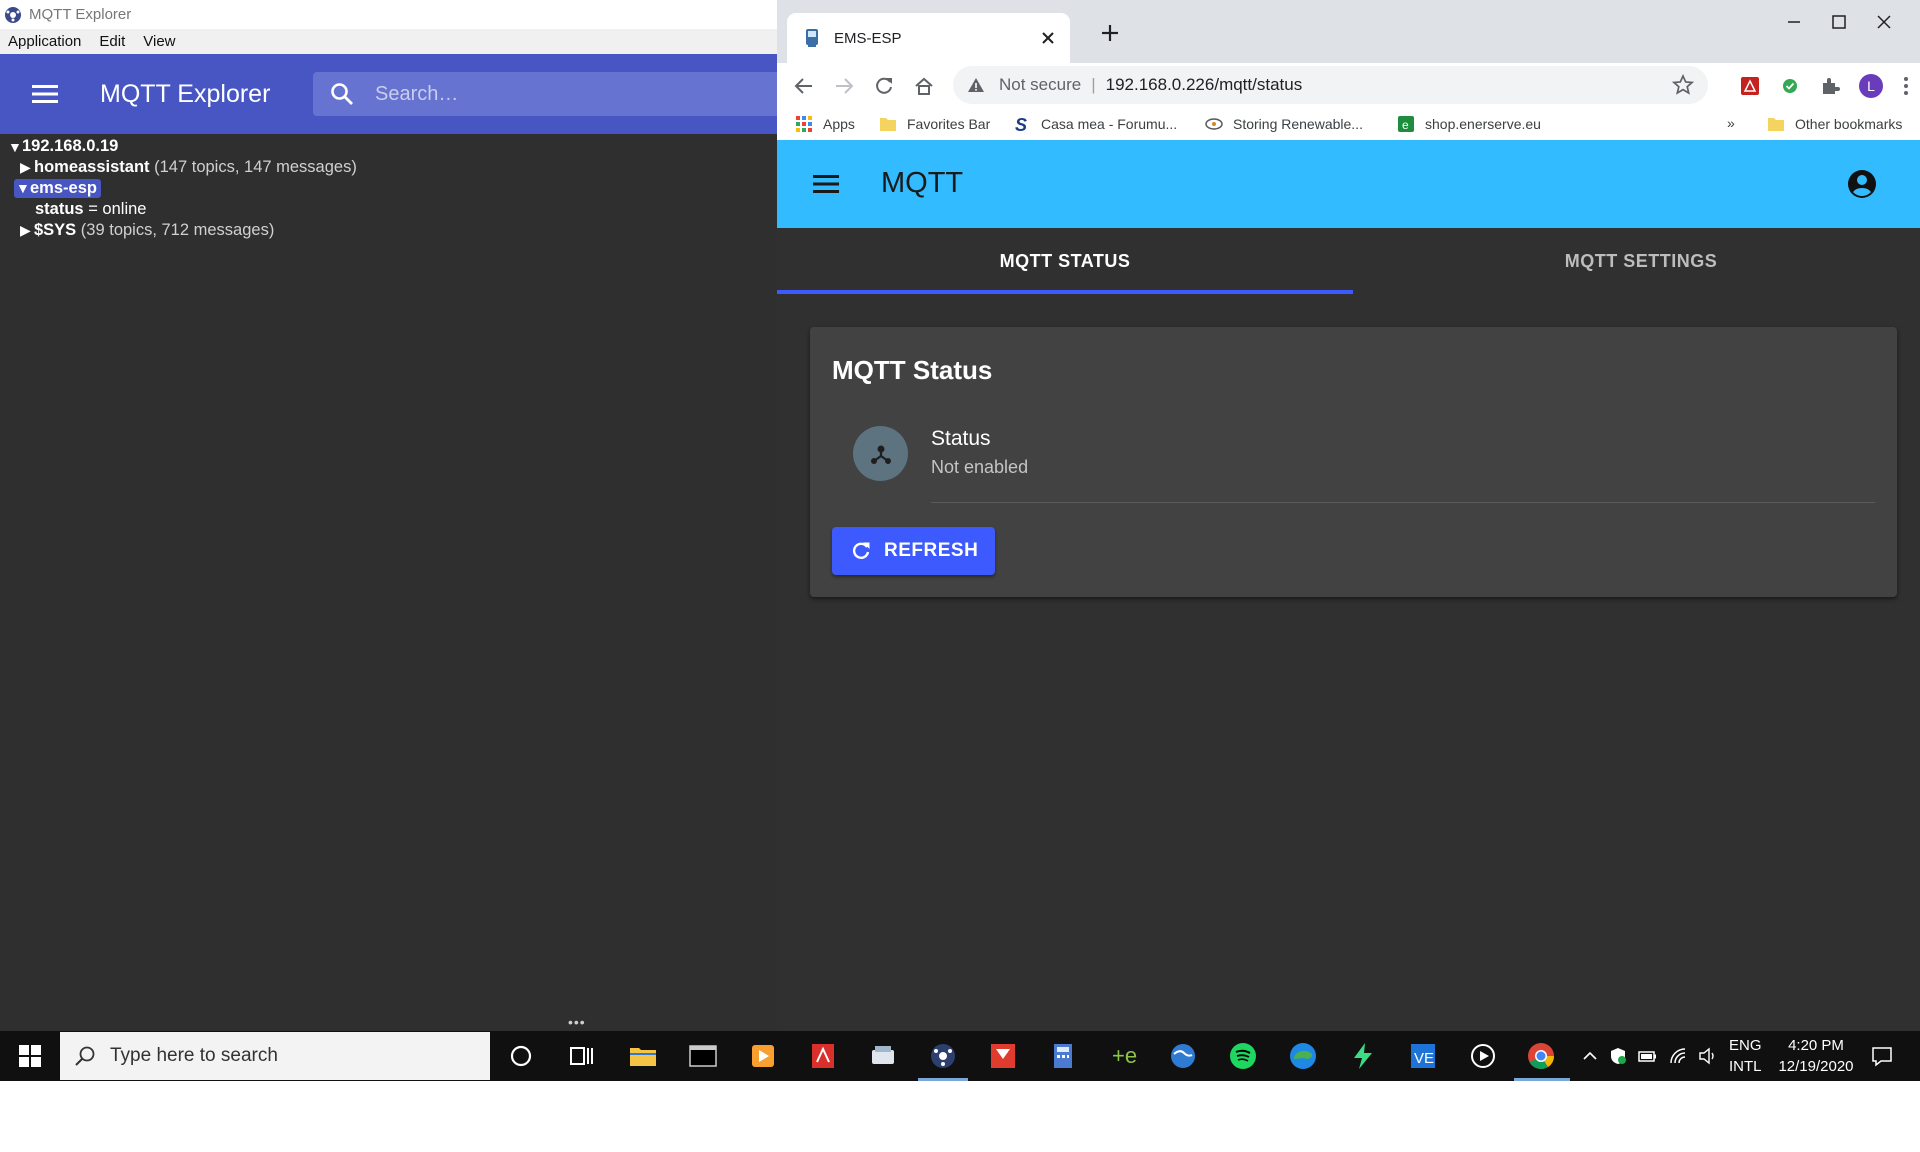 The image size is (1920, 1152). What do you see at coordinates (1731, 123) in the screenshot?
I see `bookmarks-overflow-button: »` at bounding box center [1731, 123].